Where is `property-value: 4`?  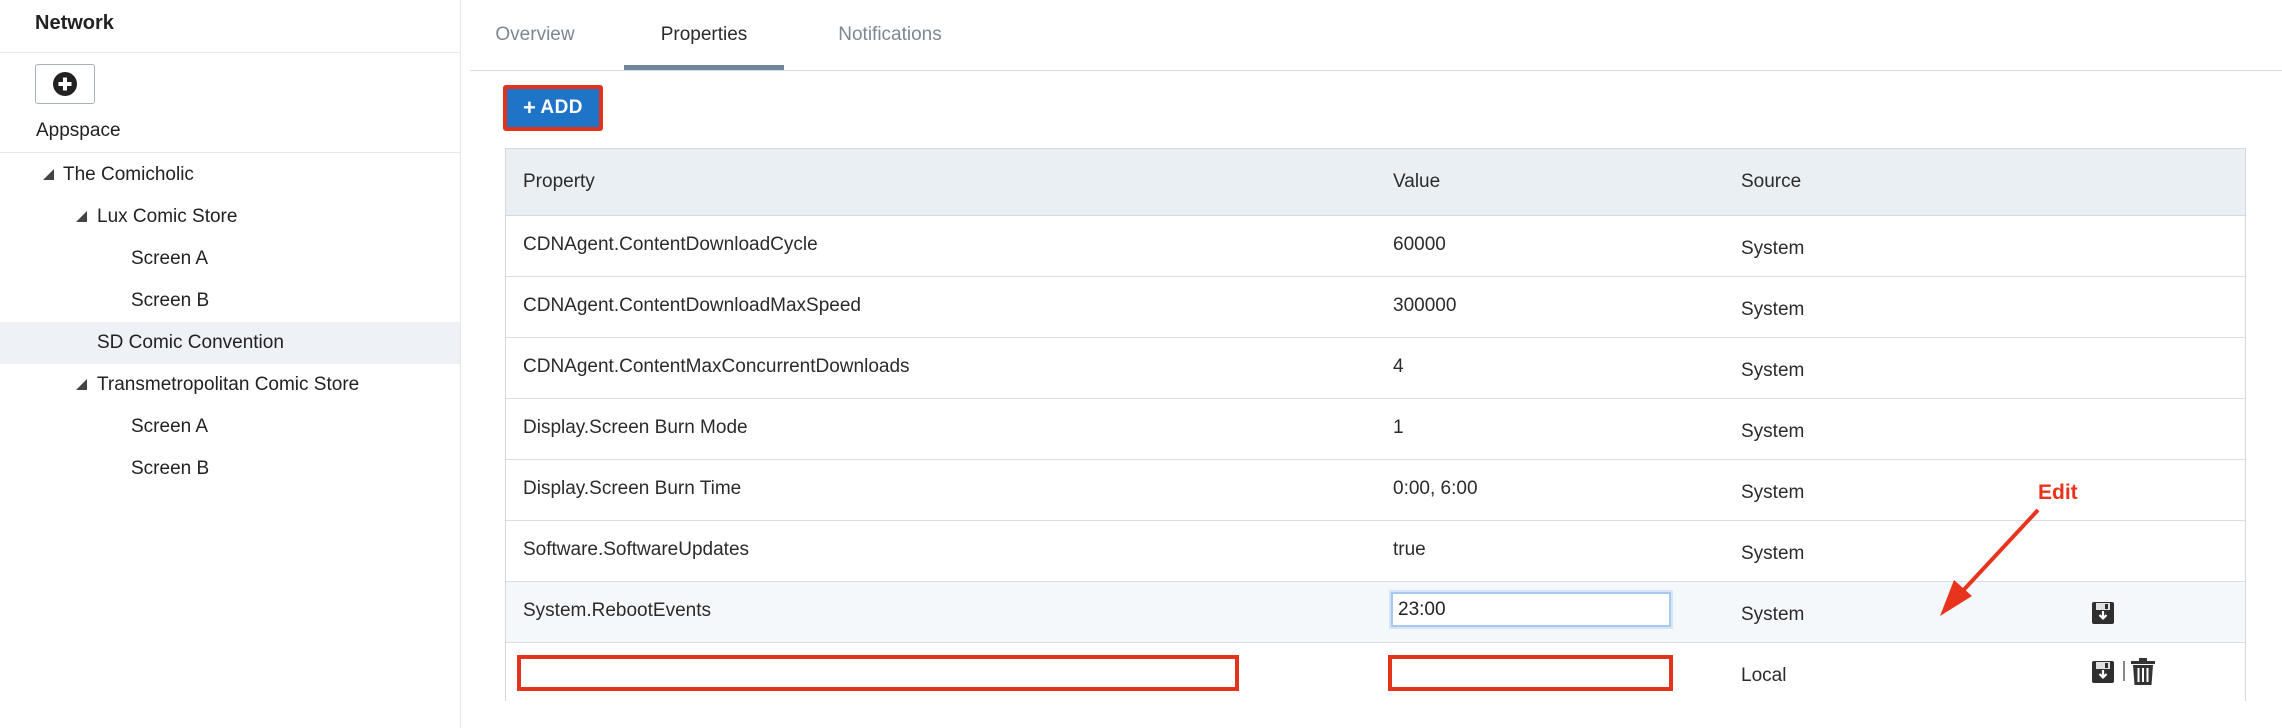
property-value: 4 is located at coordinates (1398, 366).